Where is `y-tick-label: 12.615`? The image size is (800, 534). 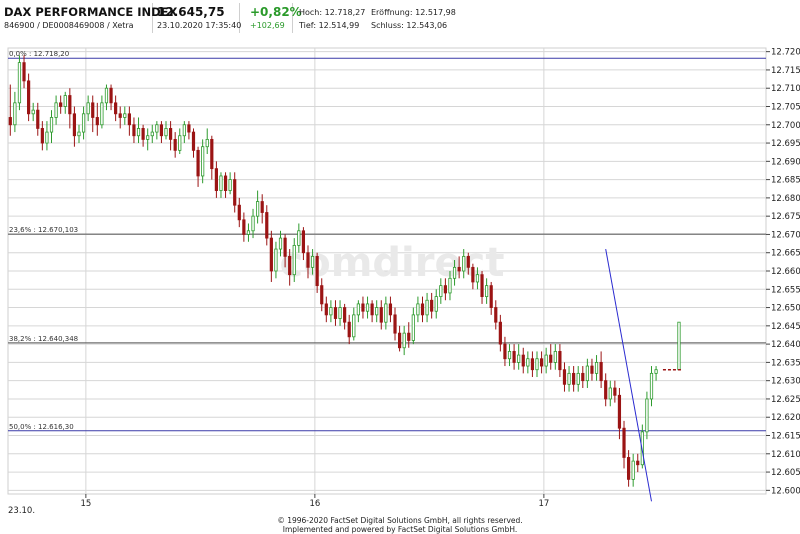 y-tick-label: 12.615 is located at coordinates (785, 437).